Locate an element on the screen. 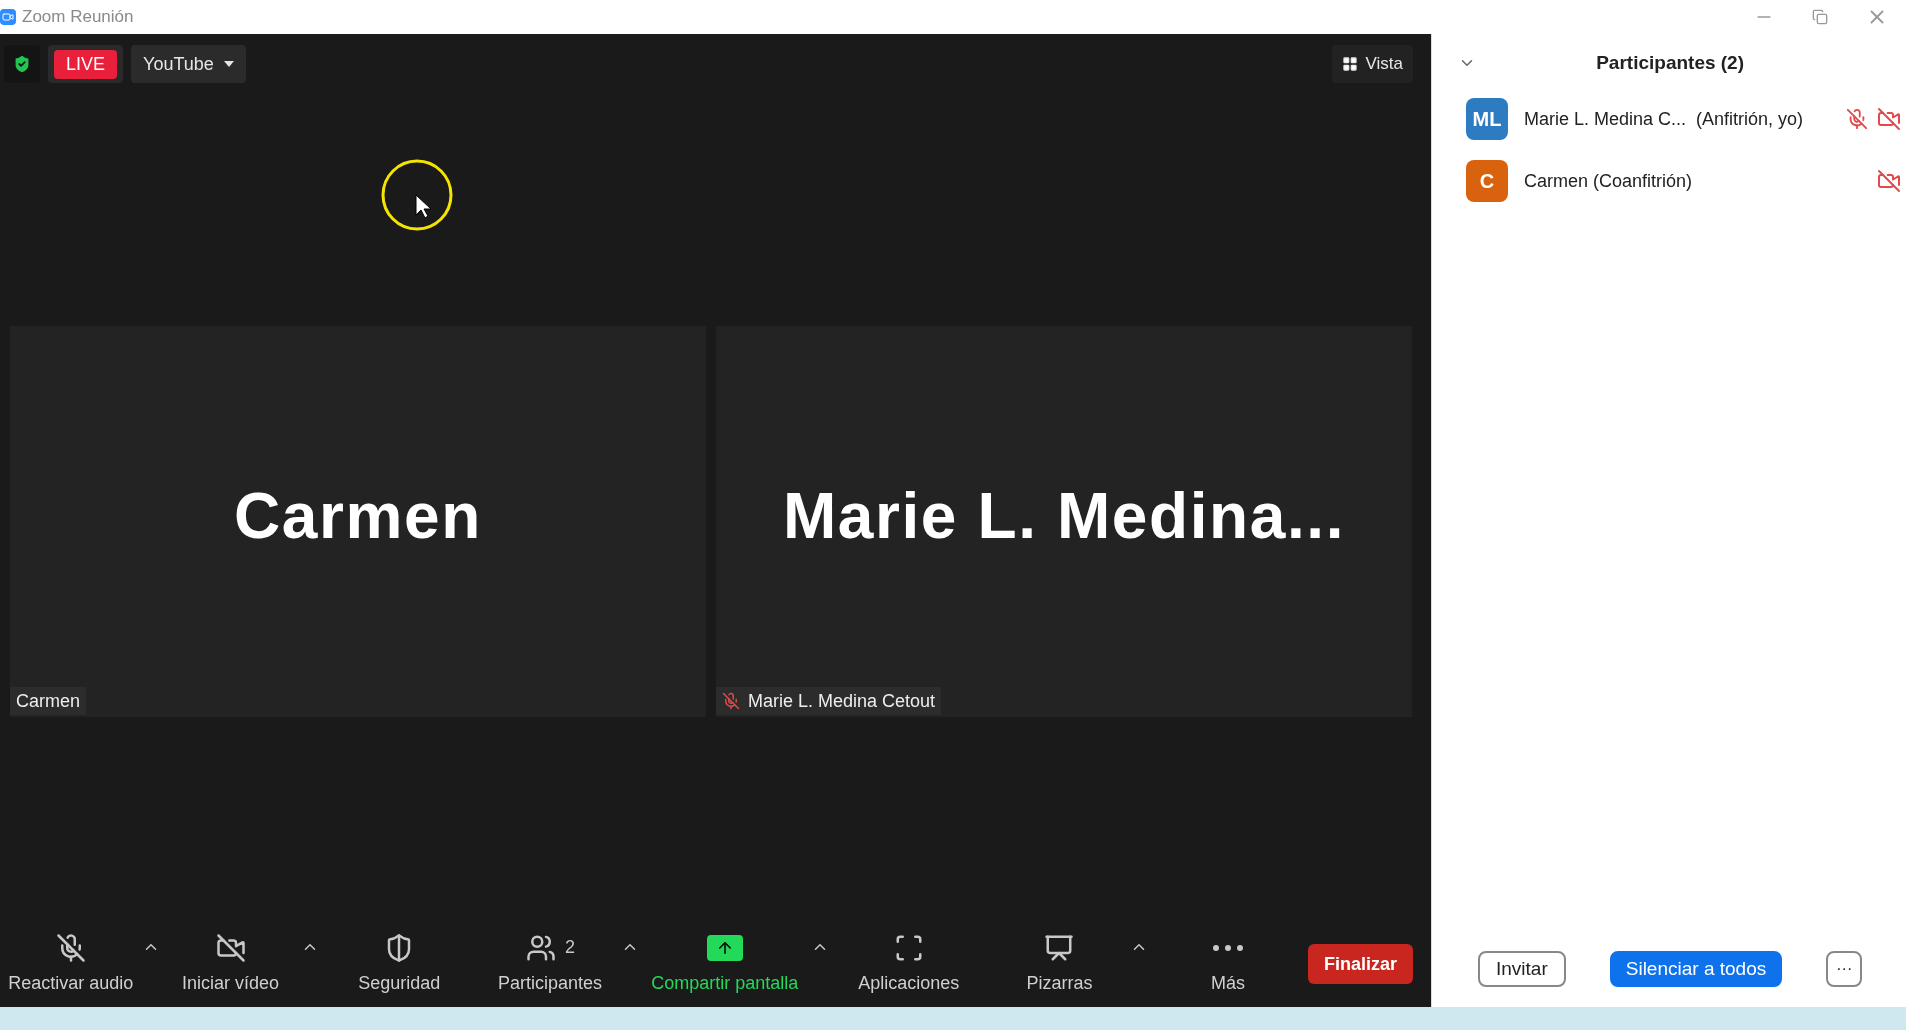 Image resolution: width=1906 pixels, height=1030 pixels. participant-count: 2 is located at coordinates (569, 947).